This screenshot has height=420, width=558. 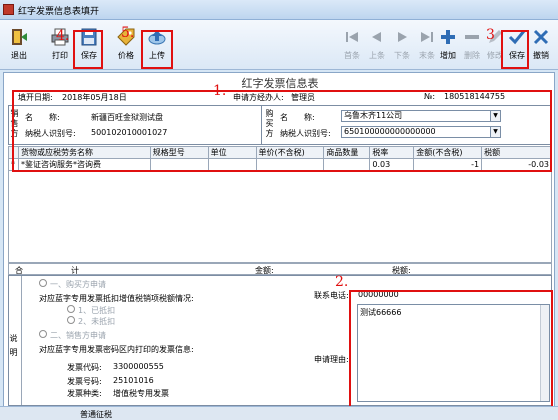 I want to click on exit-door-icon, so click(x=19, y=37).